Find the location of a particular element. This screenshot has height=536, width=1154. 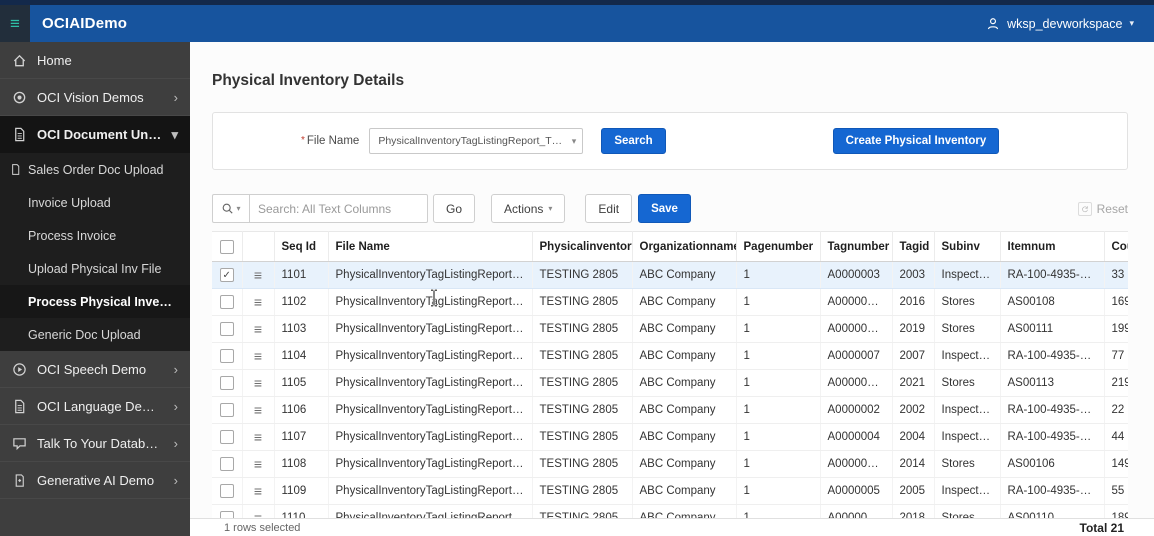

table-cell: 2014 is located at coordinates (913, 464).